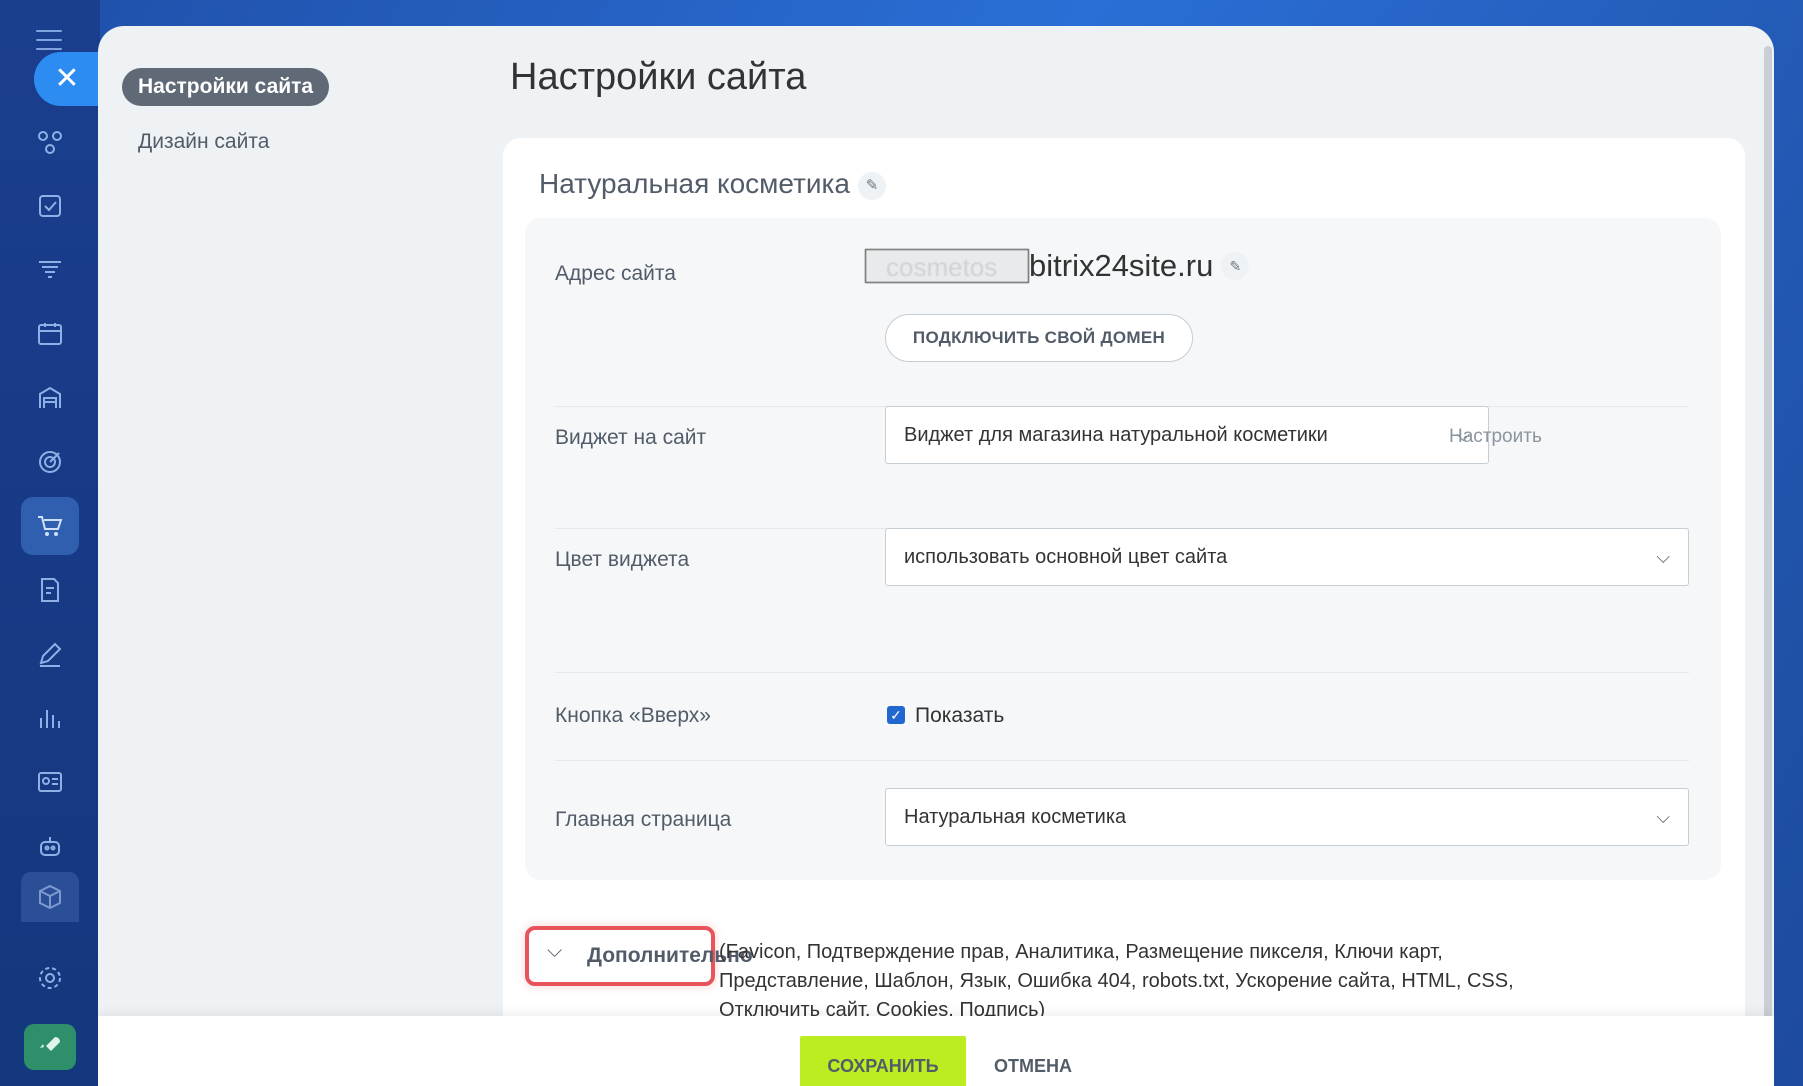  I want to click on shop-cart-icon, so click(50, 526).